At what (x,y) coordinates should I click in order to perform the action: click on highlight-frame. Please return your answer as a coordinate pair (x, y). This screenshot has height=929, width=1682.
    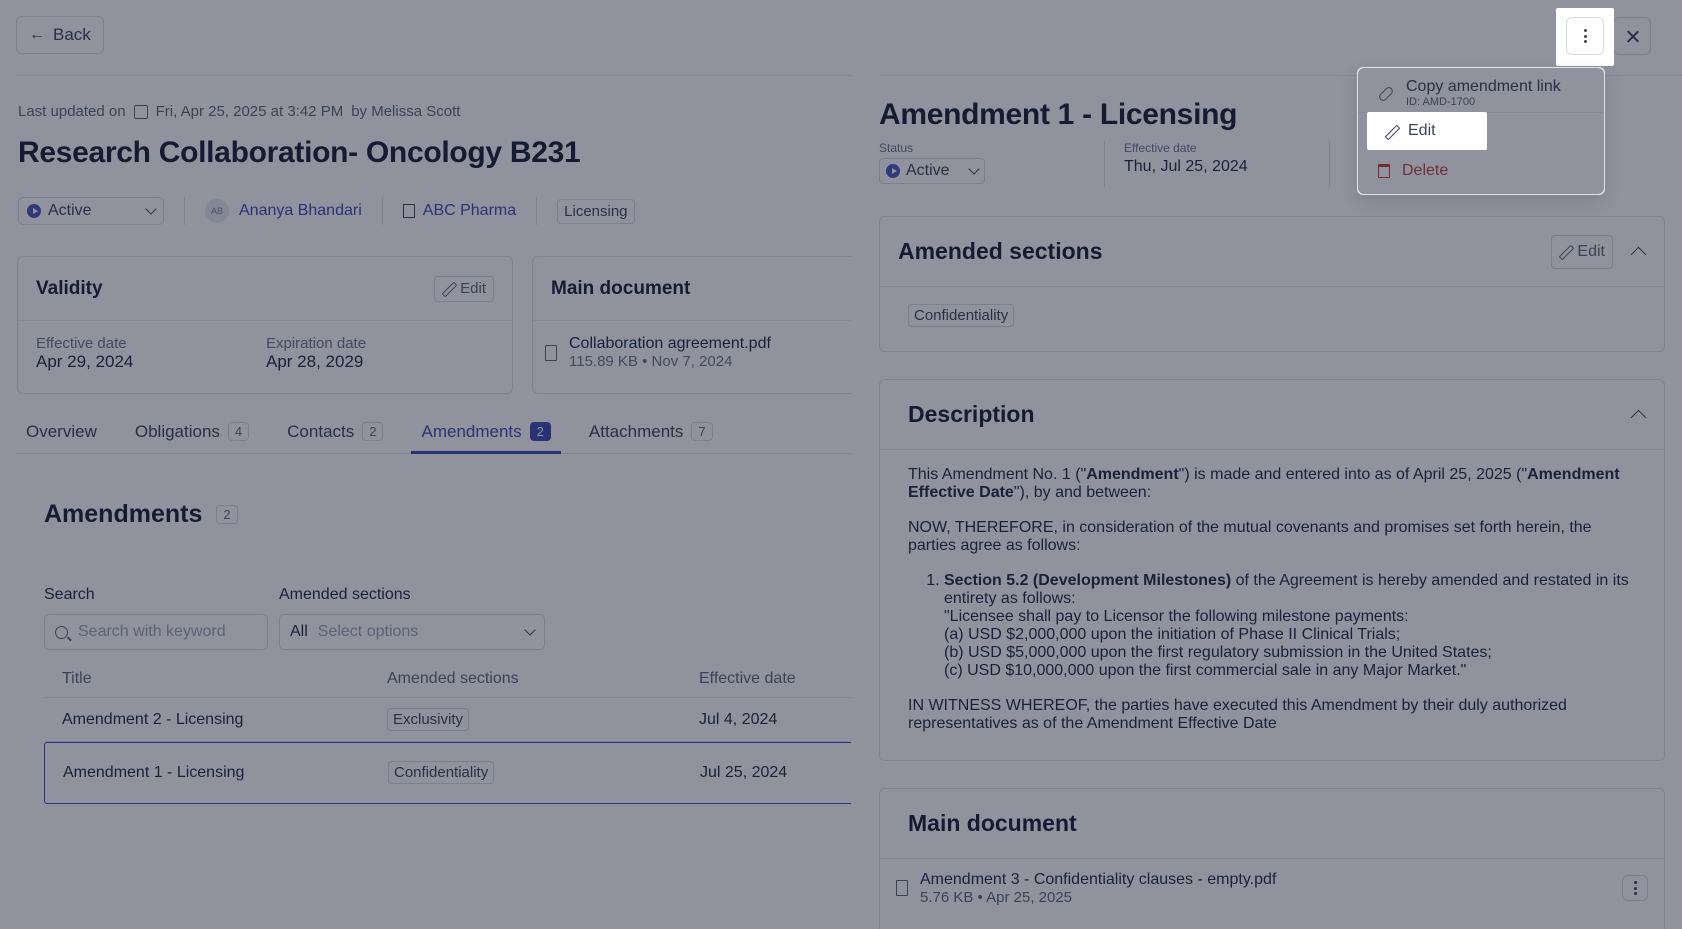
    Looking at the image, I should click on (1585, 37).